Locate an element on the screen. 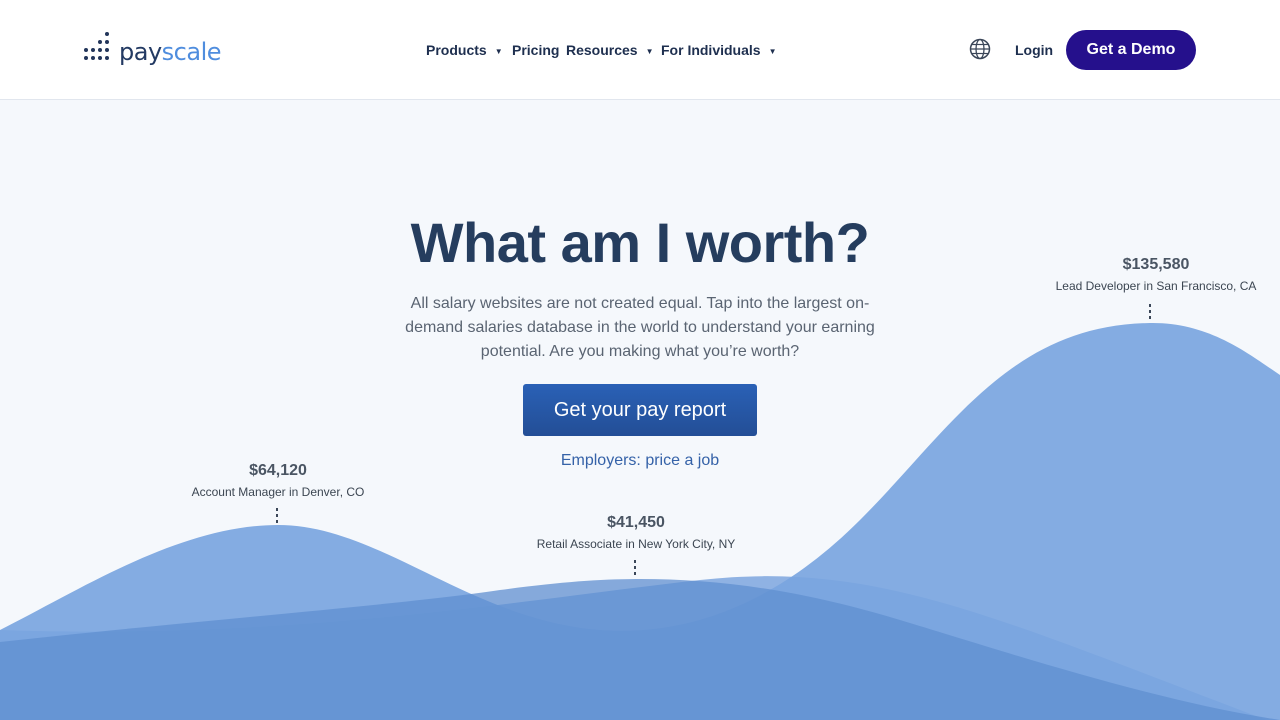 The width and height of the screenshot is (1280, 720). salary-job-location: Lead Developer in San Francisco, CA is located at coordinates (1156, 286).